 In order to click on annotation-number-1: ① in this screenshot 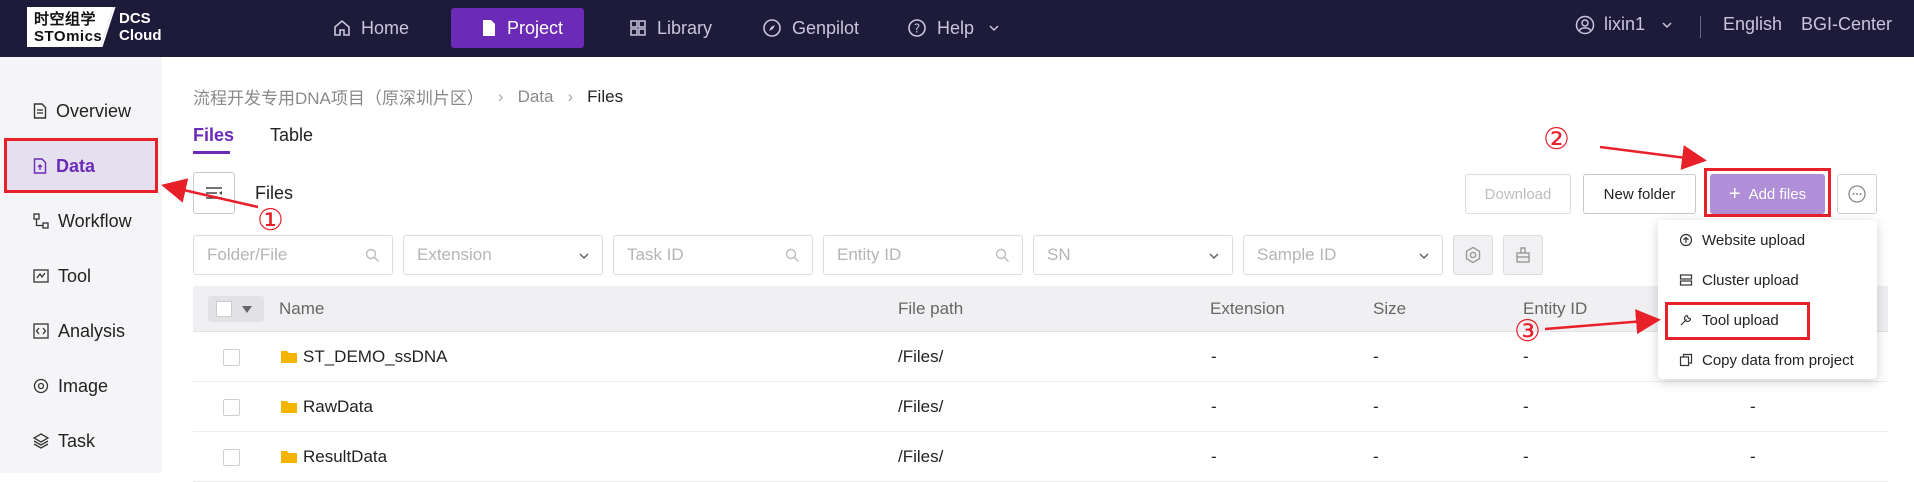, I will do `click(270, 220)`.